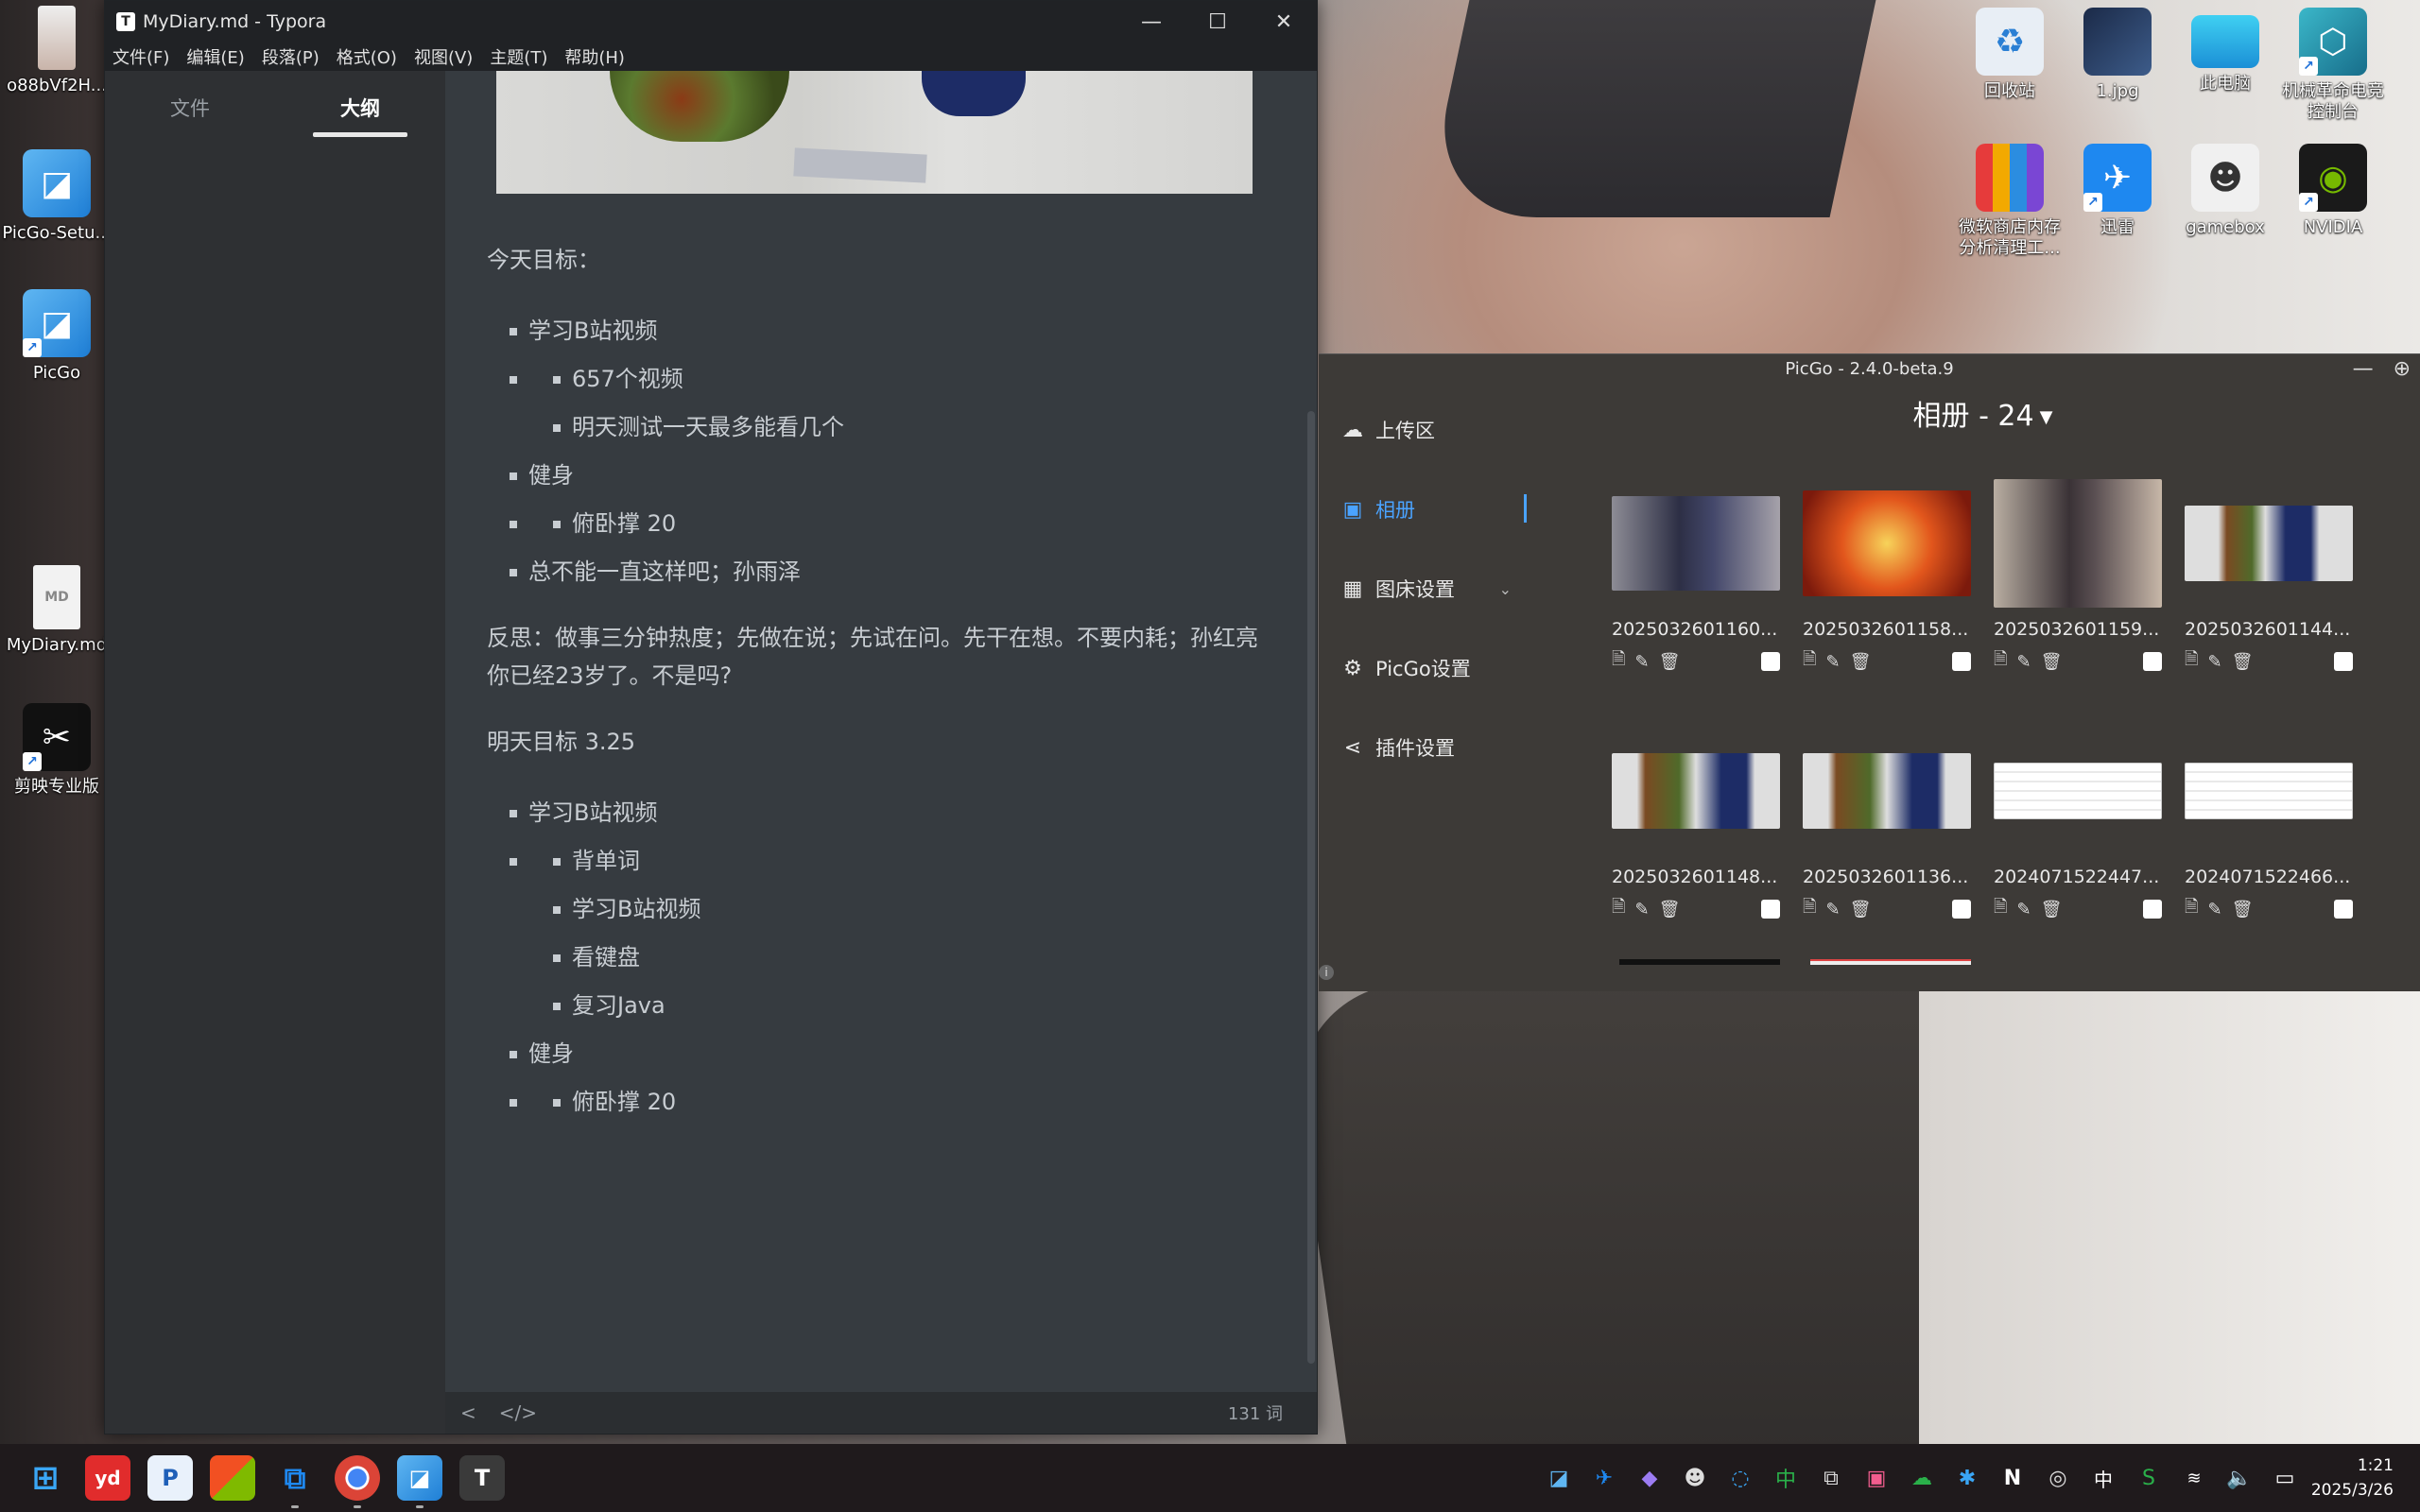  I want to click on windows-start-icon: ⊞, so click(45, 1478).